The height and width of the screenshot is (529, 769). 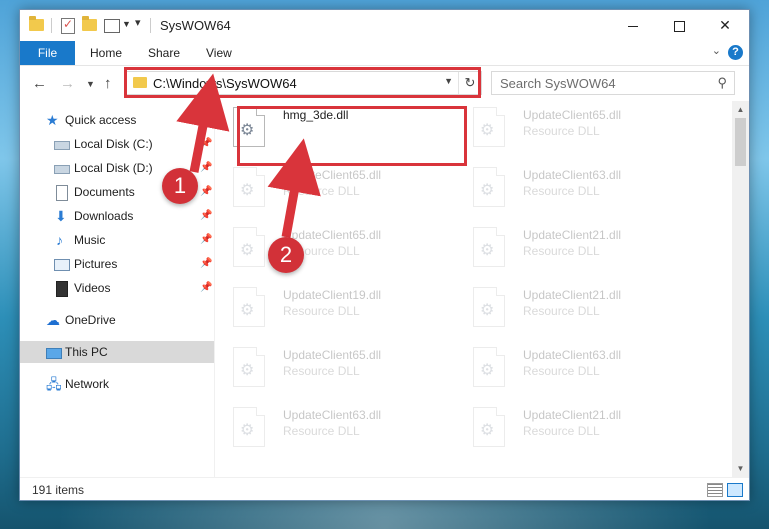 I want to click on step-1-badge: 1, so click(x=180, y=186).